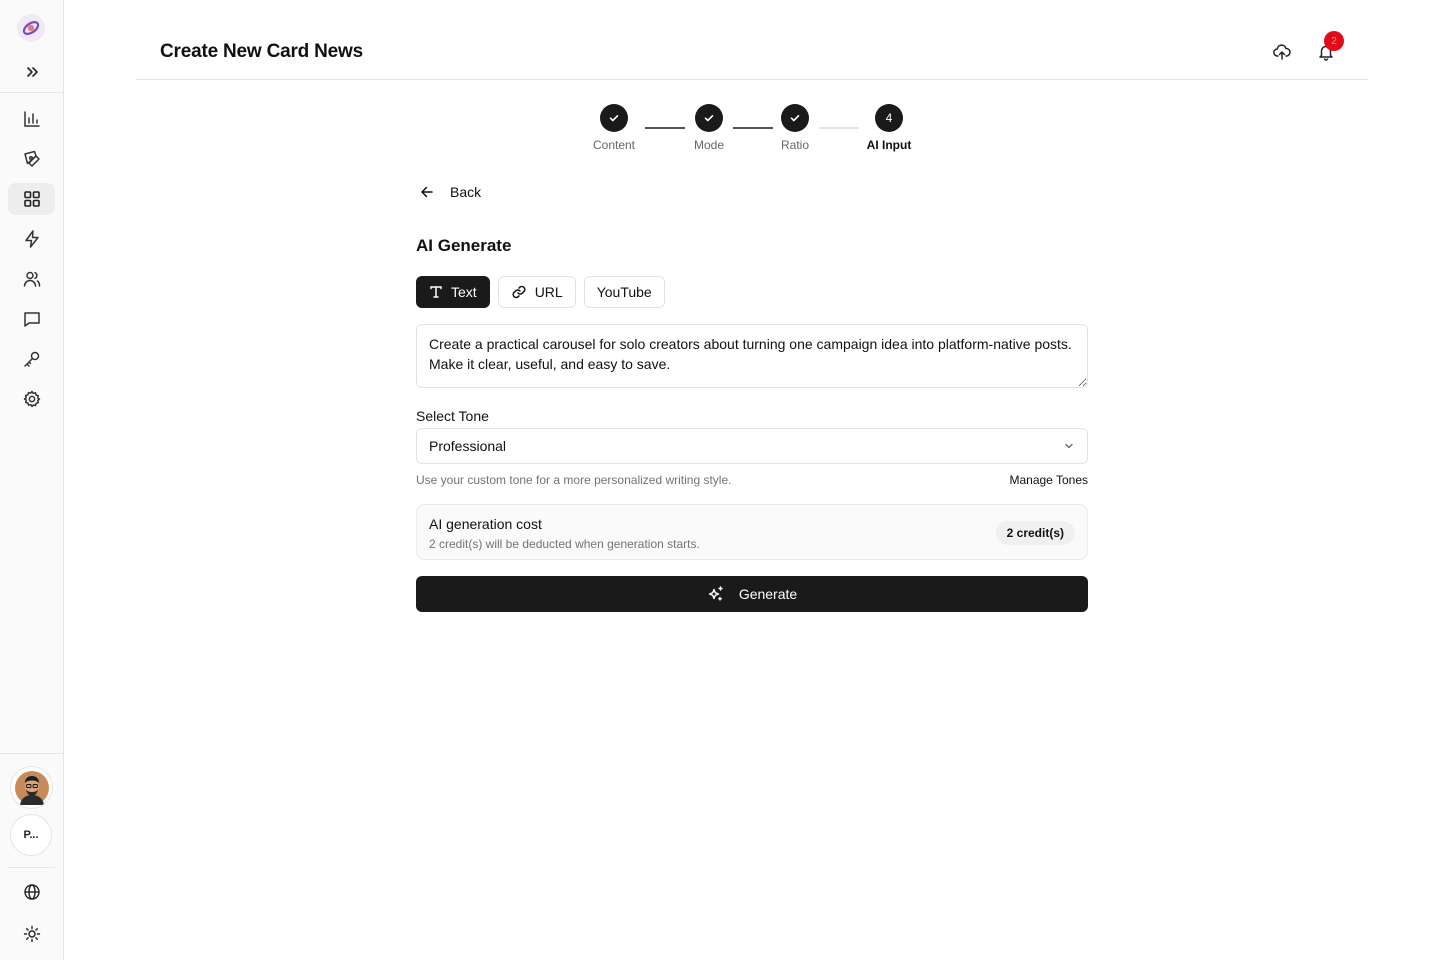  Describe the element at coordinates (1048, 480) in the screenshot. I see `manage-tones-link: Manage Tones` at that location.